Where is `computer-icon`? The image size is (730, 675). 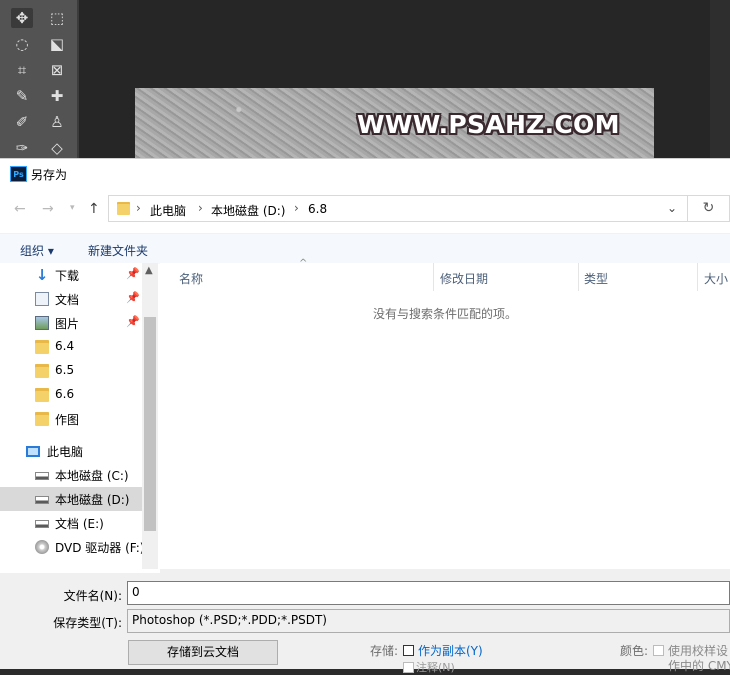 computer-icon is located at coordinates (33, 451).